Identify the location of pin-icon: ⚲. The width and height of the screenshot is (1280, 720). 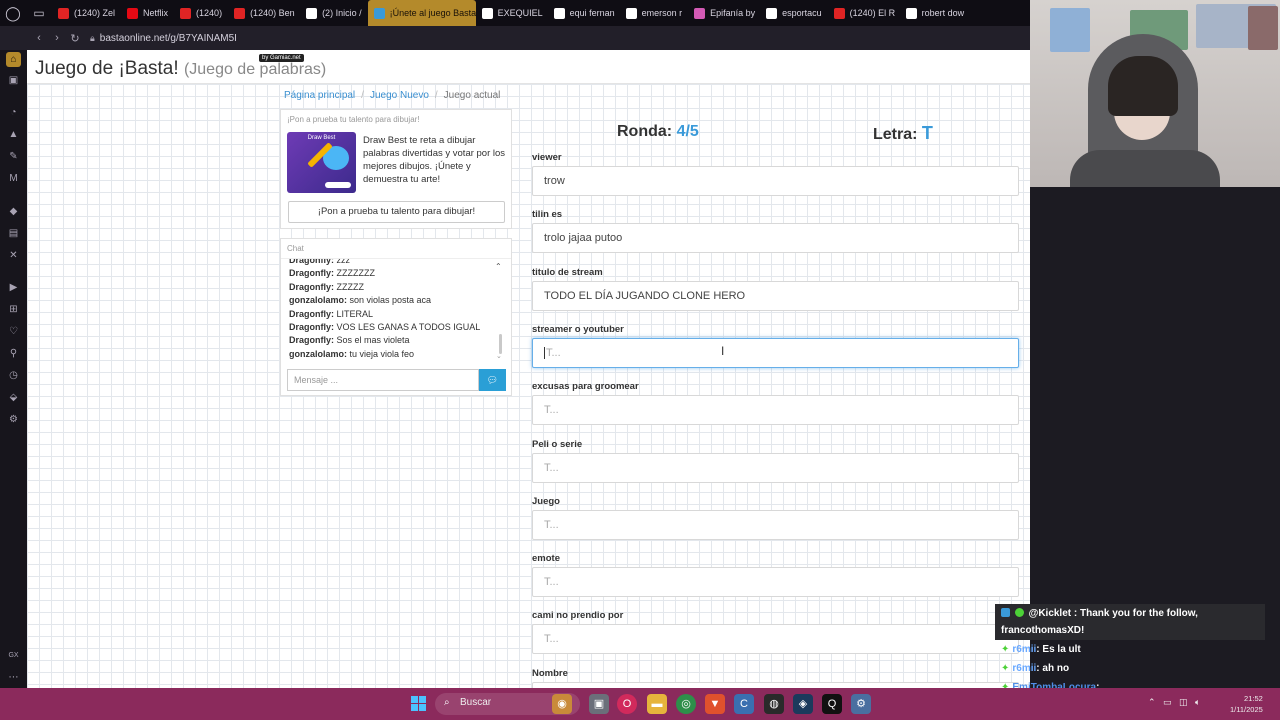
(13, 353).